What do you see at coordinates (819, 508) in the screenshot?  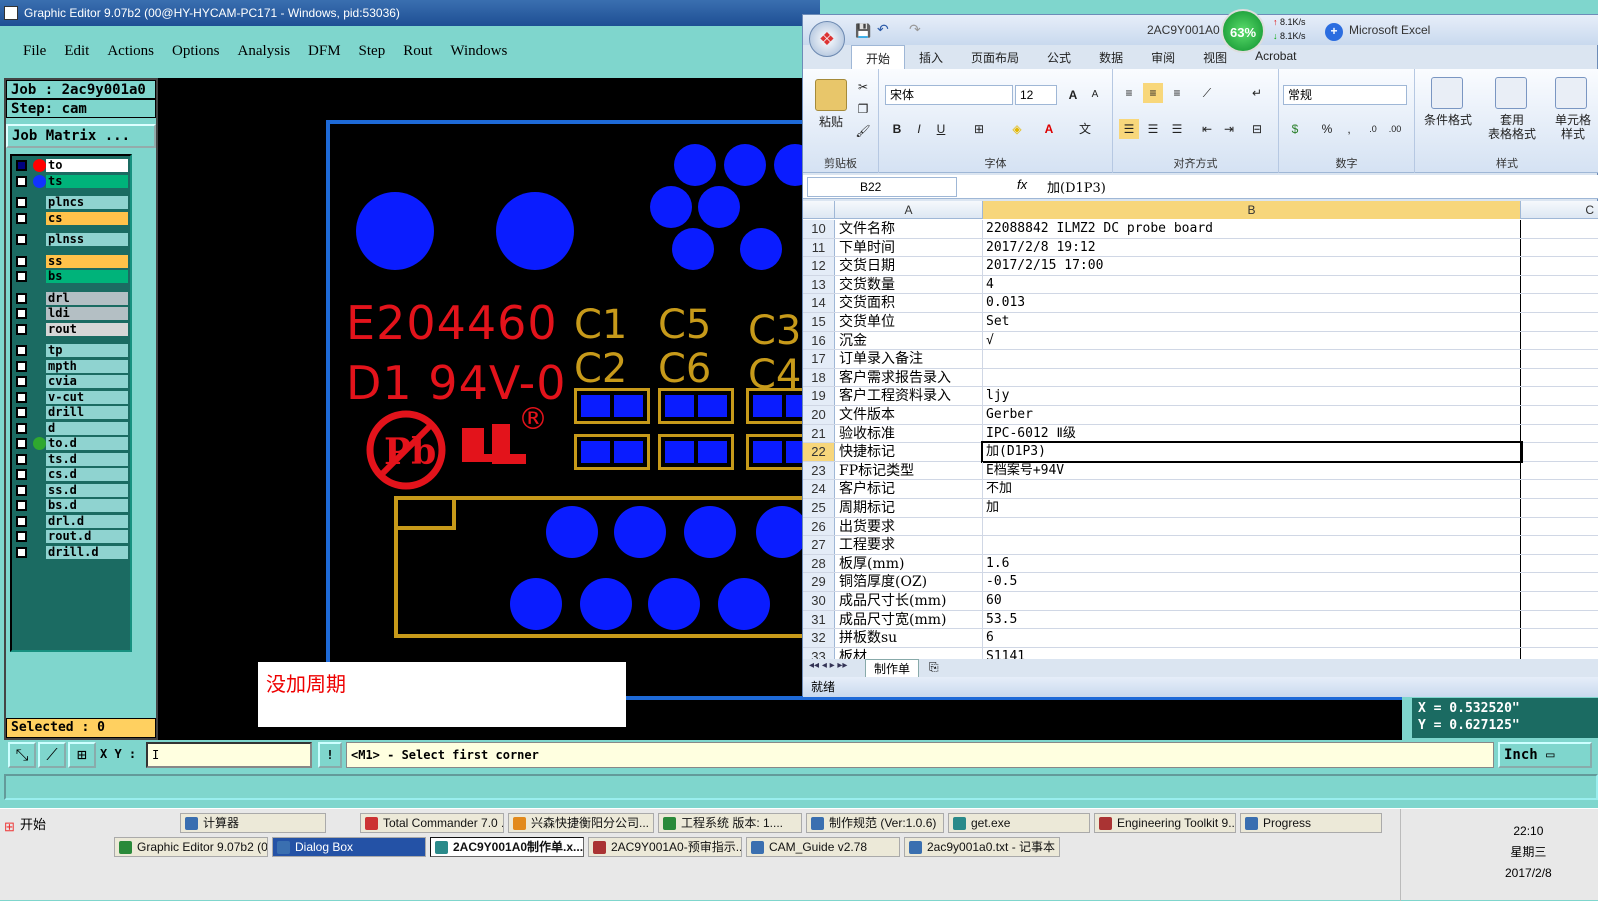 I see `row-header: 25` at bounding box center [819, 508].